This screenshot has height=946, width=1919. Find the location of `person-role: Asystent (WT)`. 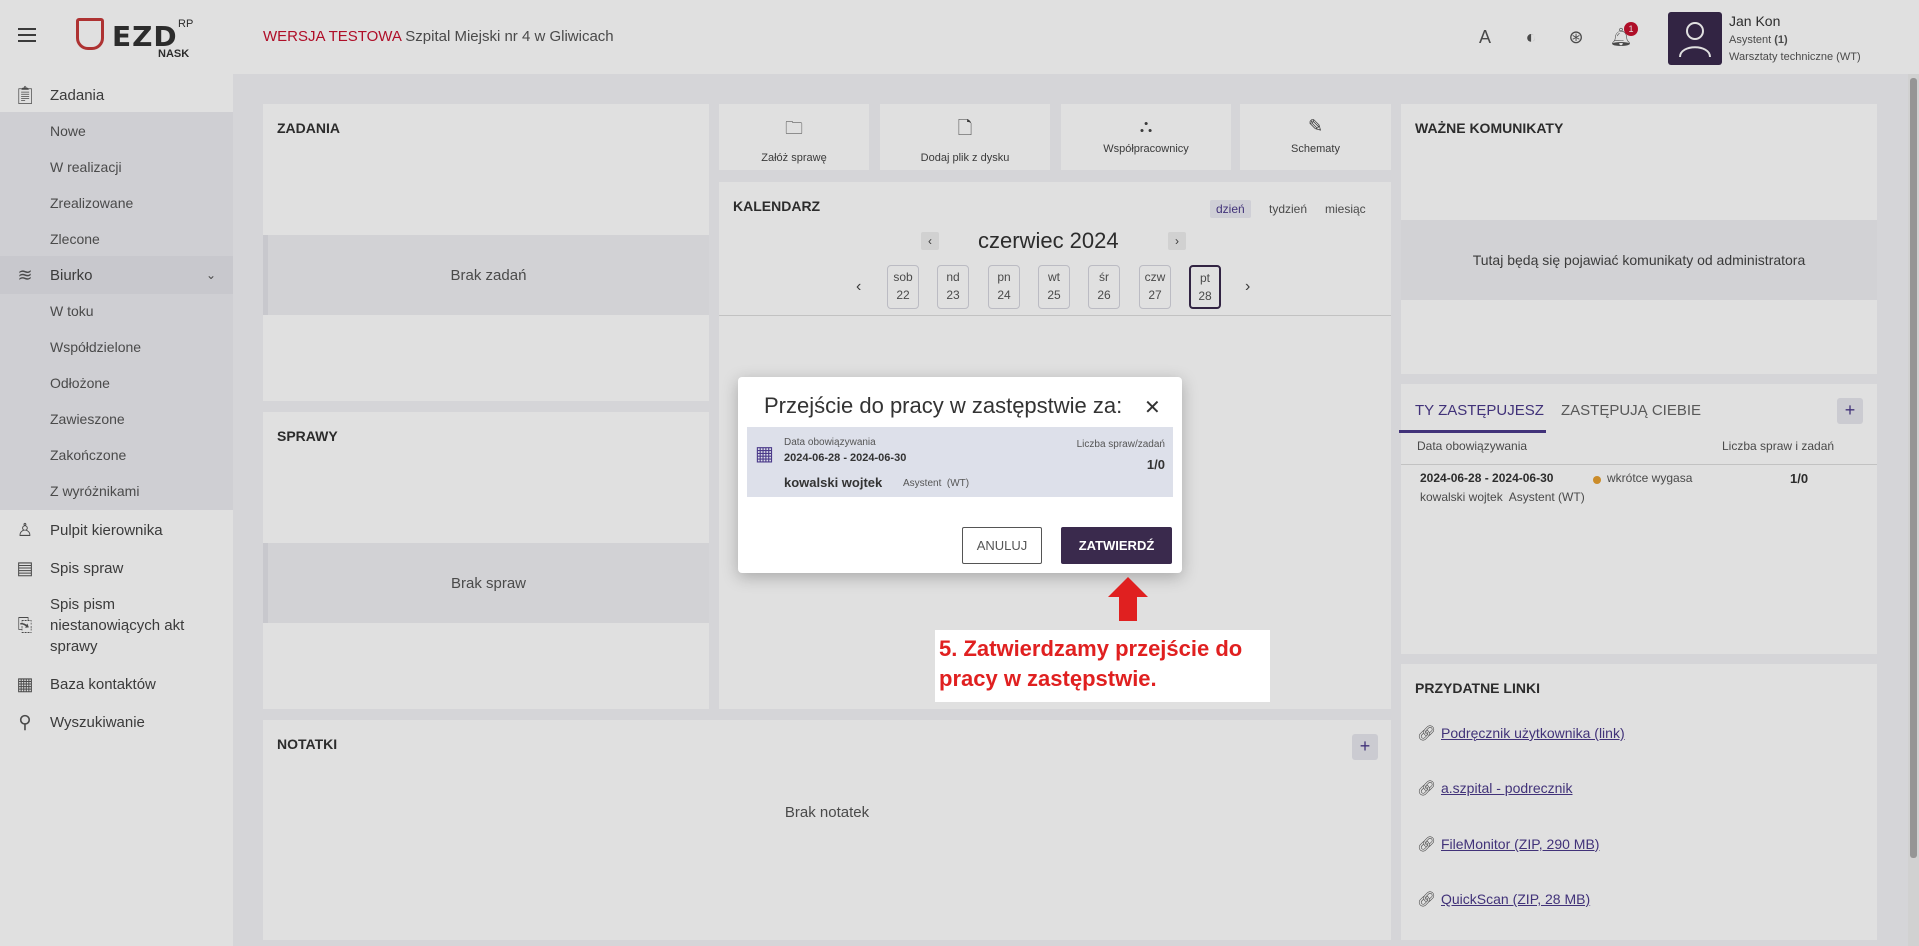

person-role: Asystent (WT) is located at coordinates (936, 483).